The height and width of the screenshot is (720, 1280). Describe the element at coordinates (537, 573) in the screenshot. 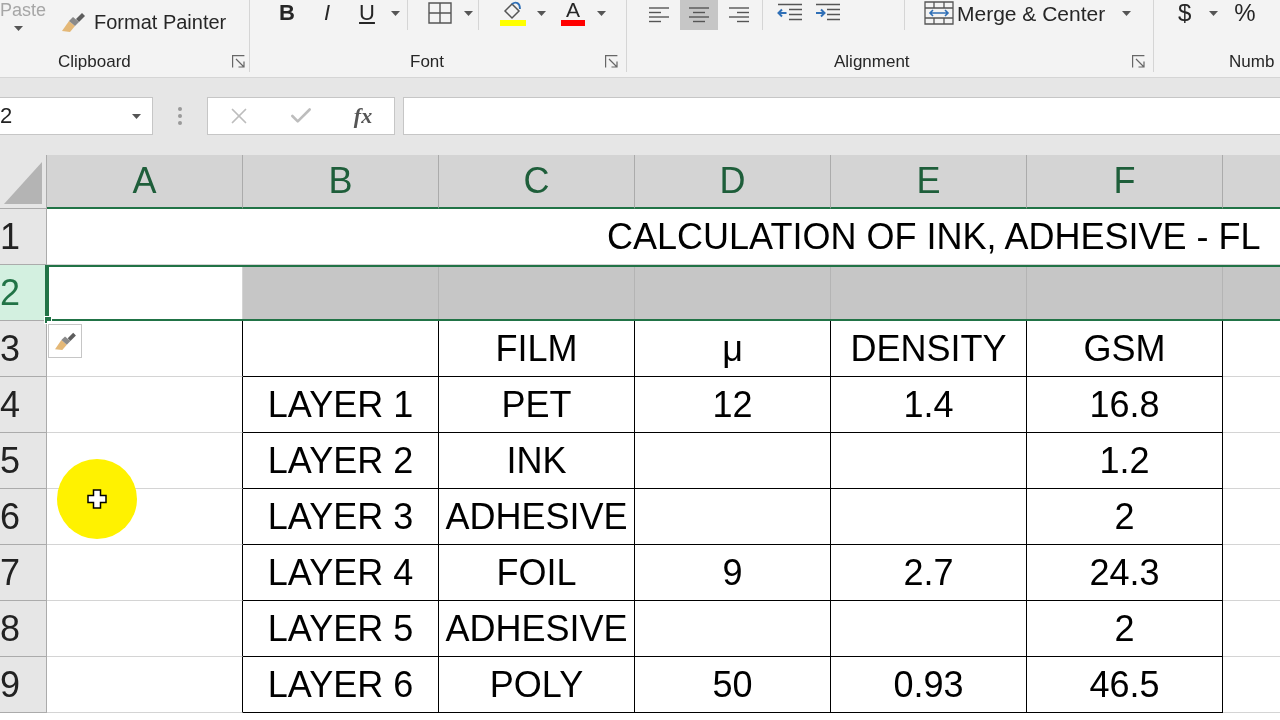

I see `table-cell: FOIL` at that location.